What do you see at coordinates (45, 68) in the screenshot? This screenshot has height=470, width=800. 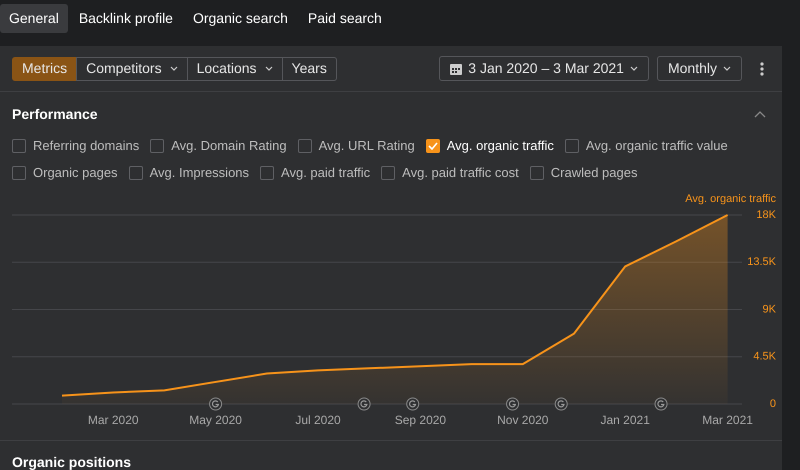 I see `toggle-button: Metrics` at bounding box center [45, 68].